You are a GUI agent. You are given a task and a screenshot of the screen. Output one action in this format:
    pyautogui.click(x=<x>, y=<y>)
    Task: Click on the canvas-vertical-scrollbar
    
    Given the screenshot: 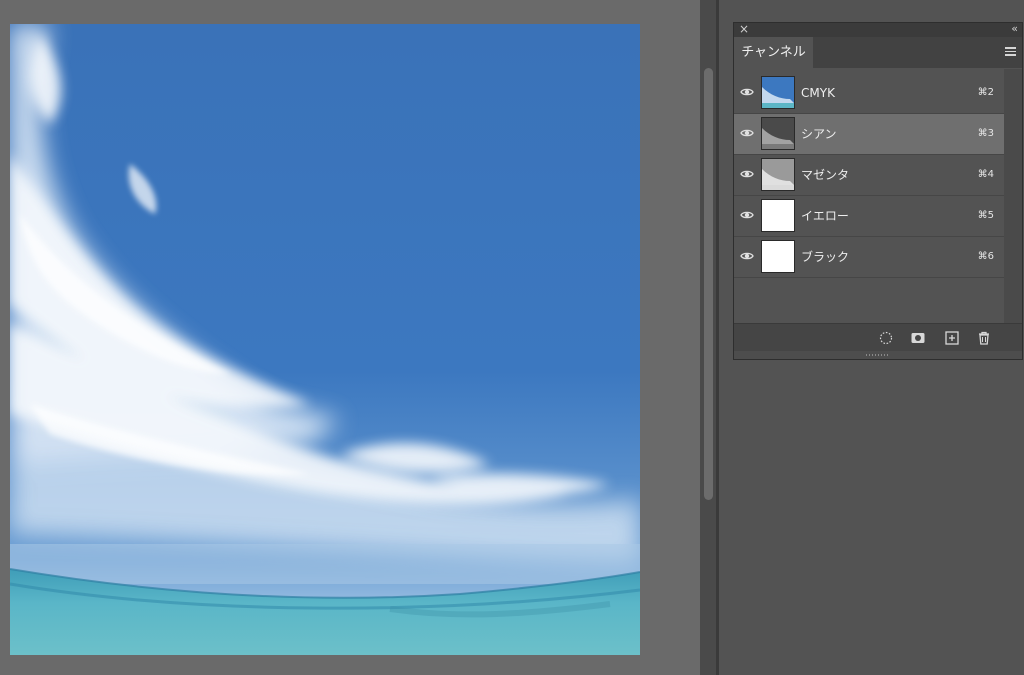 What is the action you would take?
    pyautogui.click(x=708, y=337)
    